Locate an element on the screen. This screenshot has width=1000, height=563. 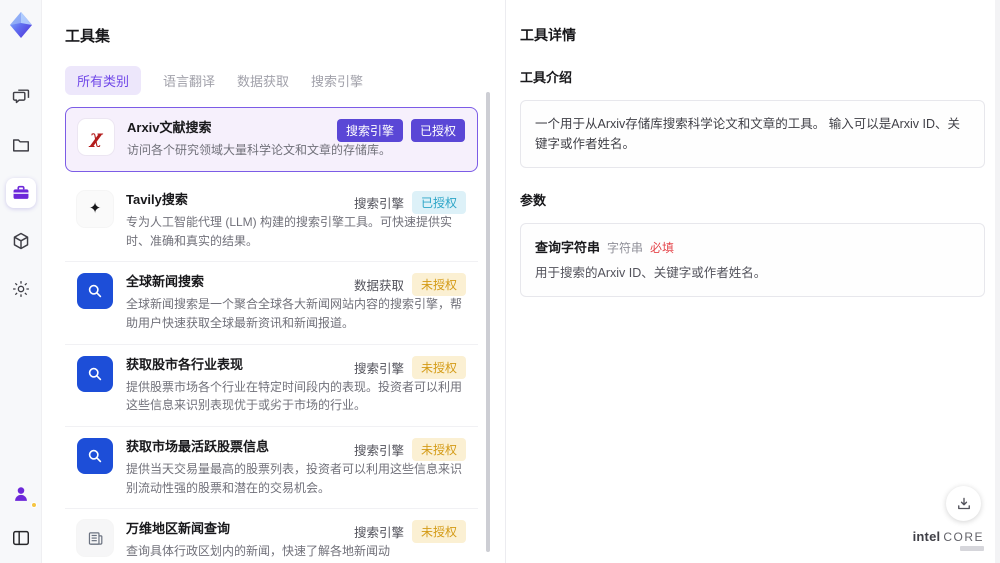
newspaper-icon is located at coordinates (95, 538).